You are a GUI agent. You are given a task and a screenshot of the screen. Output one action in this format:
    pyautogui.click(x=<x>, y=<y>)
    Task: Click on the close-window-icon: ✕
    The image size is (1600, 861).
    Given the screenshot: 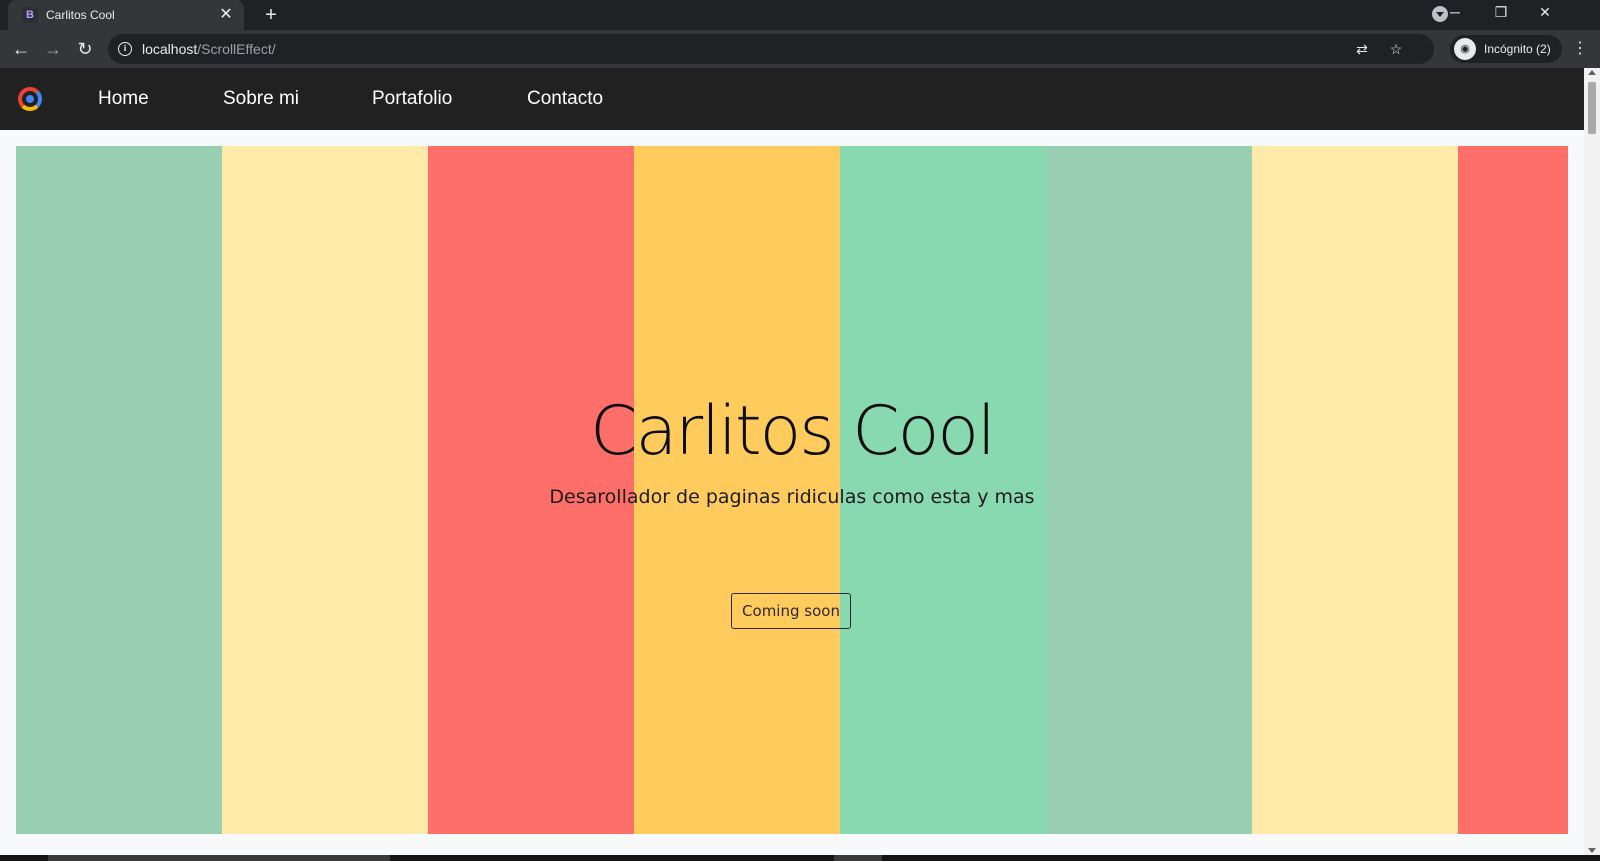 What is the action you would take?
    pyautogui.click(x=1545, y=13)
    